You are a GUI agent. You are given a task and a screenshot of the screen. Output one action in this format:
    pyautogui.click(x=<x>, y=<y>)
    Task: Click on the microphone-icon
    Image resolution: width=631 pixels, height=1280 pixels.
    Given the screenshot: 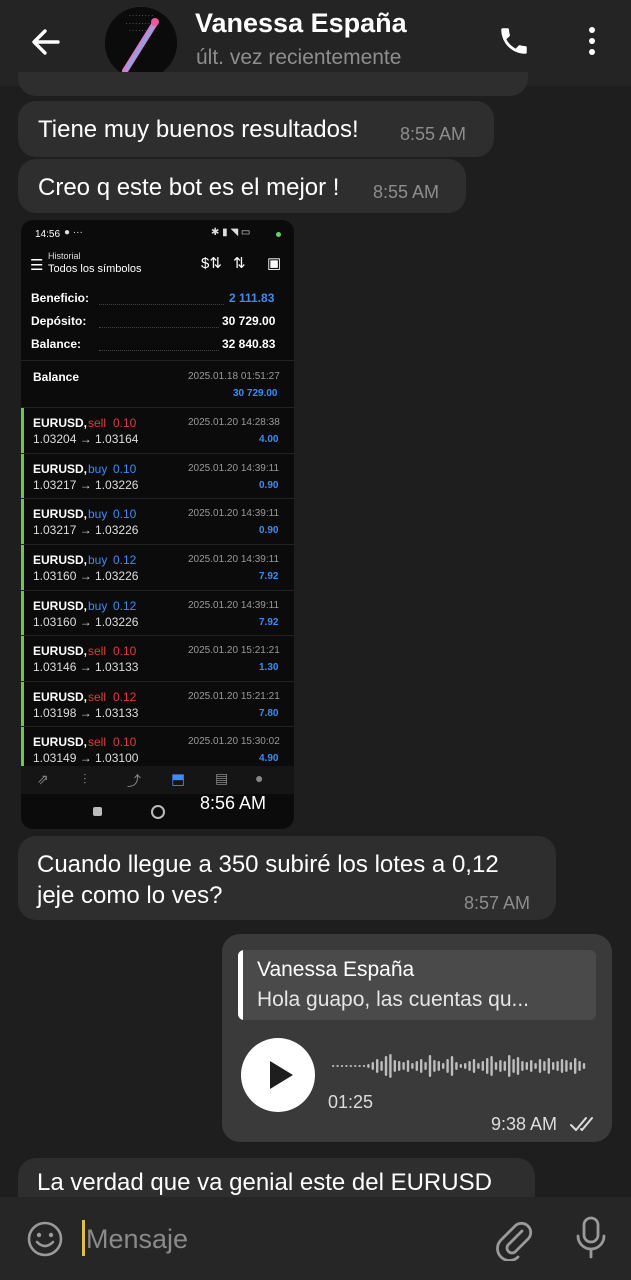 What is the action you would take?
    pyautogui.click(x=591, y=1238)
    